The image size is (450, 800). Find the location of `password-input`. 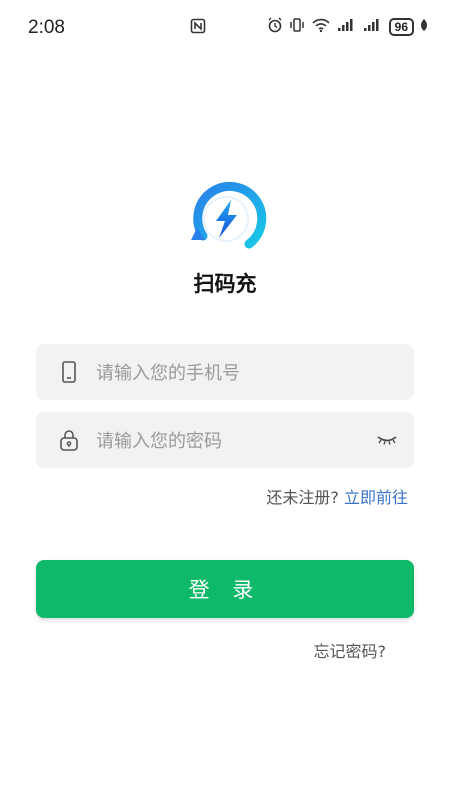

password-input is located at coordinates (229, 441).